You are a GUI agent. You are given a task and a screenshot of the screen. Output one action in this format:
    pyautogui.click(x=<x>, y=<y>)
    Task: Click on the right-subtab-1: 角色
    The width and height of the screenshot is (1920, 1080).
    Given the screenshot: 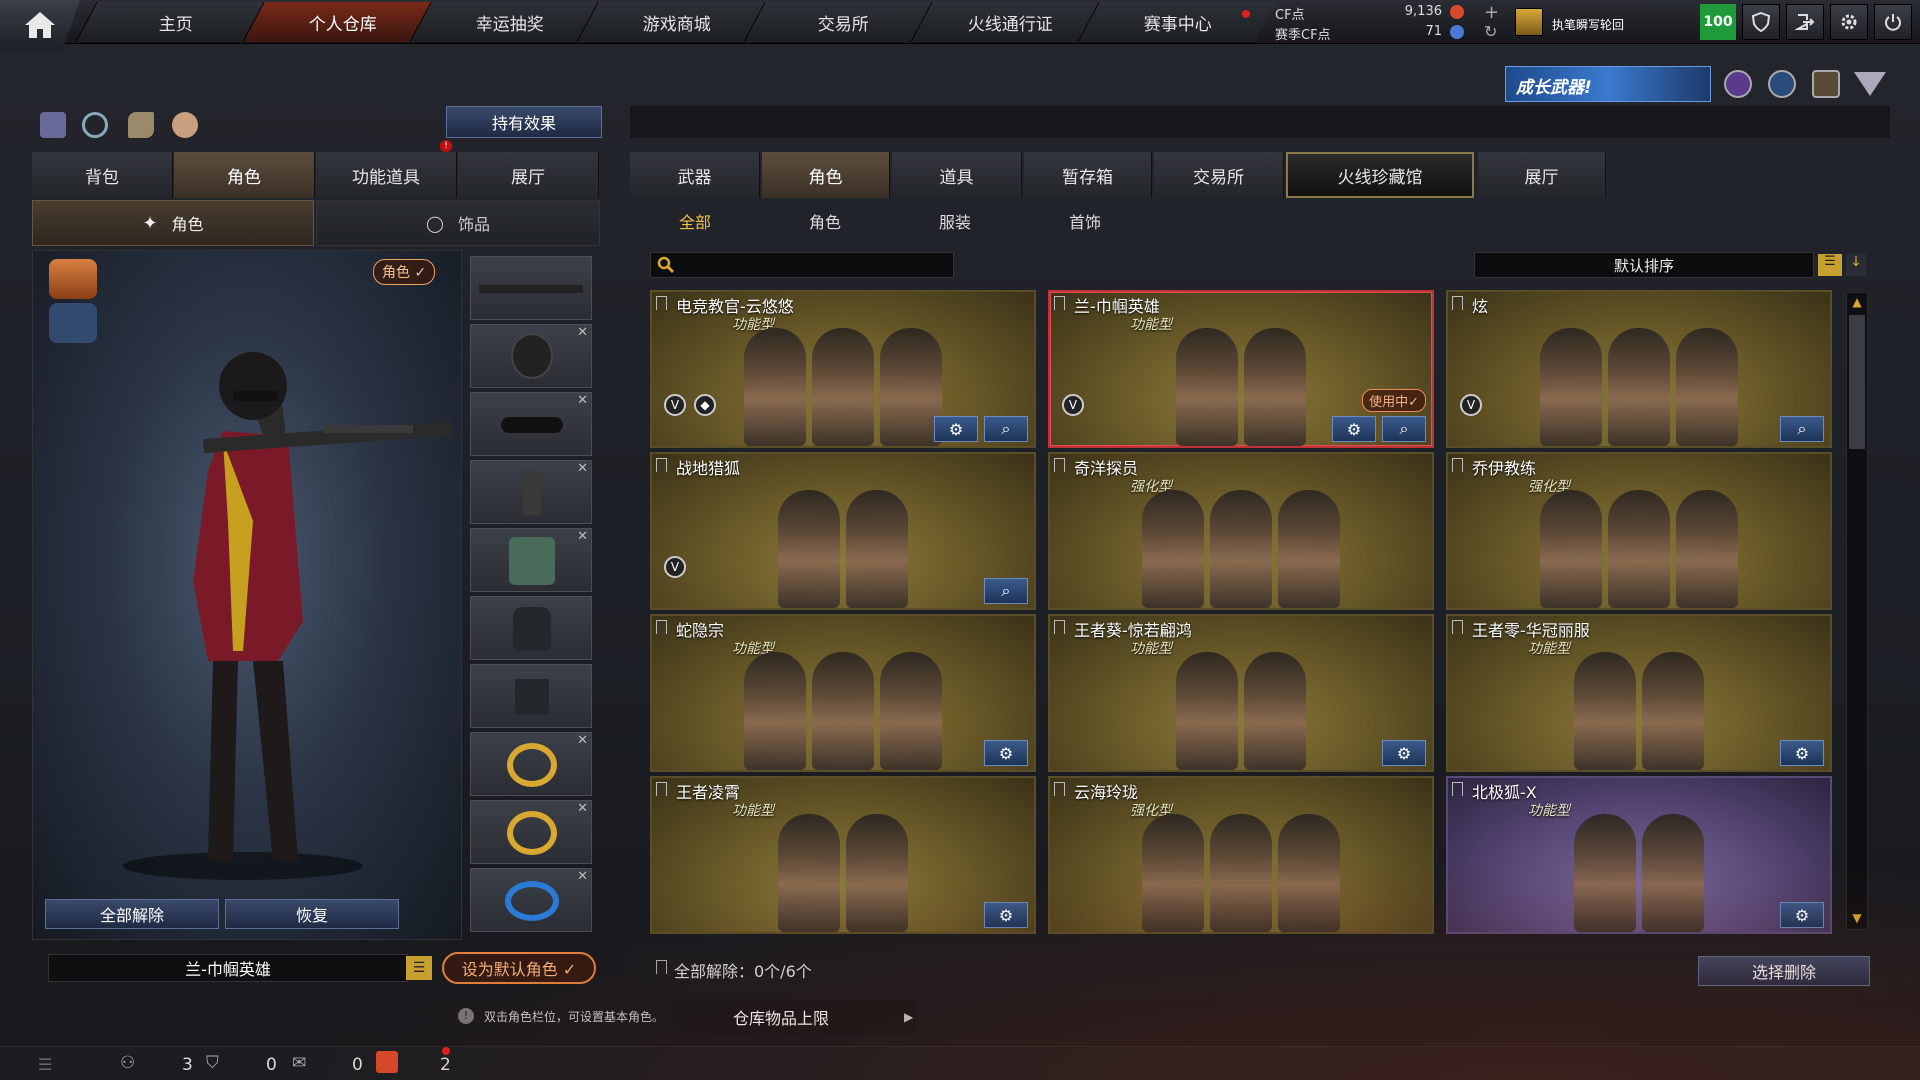 What is the action you would take?
    pyautogui.click(x=825, y=221)
    